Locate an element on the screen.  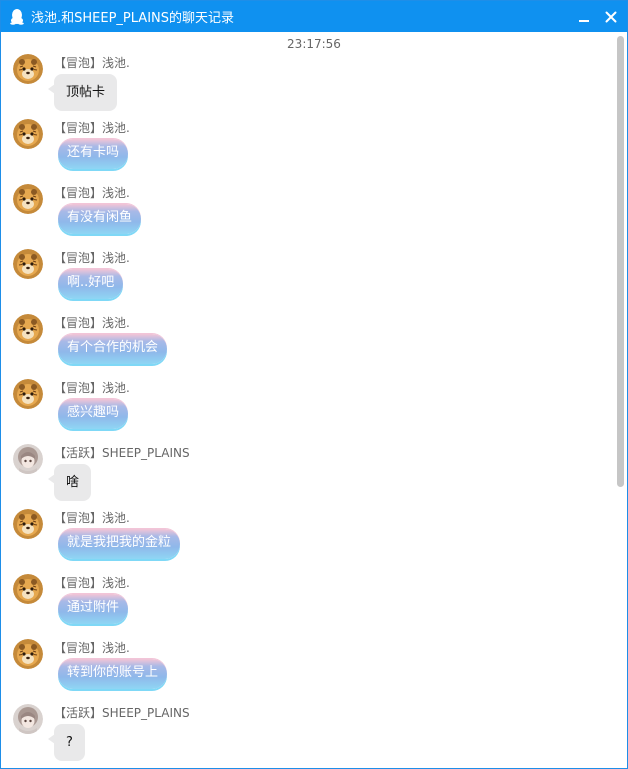
message-row: 【活跃】SHEEP_PLAINS 啥 is located at coordinates (307, 475).